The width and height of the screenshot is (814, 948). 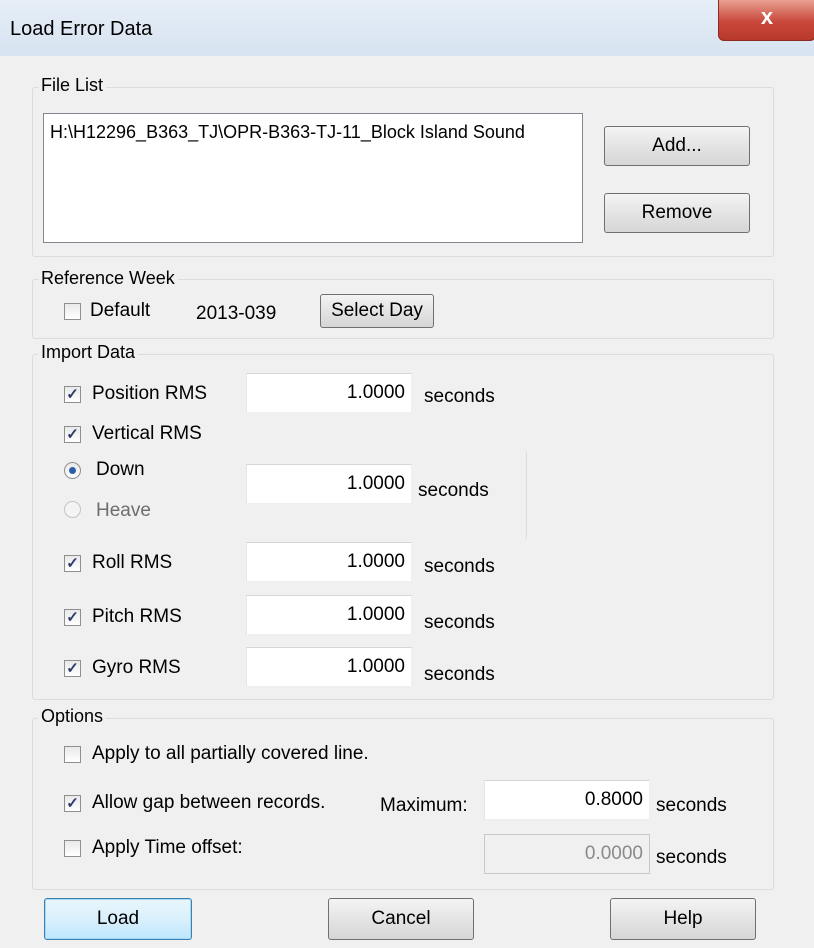 What do you see at coordinates (329, 667) in the screenshot?
I see `gyro-rms-field: 1.0000` at bounding box center [329, 667].